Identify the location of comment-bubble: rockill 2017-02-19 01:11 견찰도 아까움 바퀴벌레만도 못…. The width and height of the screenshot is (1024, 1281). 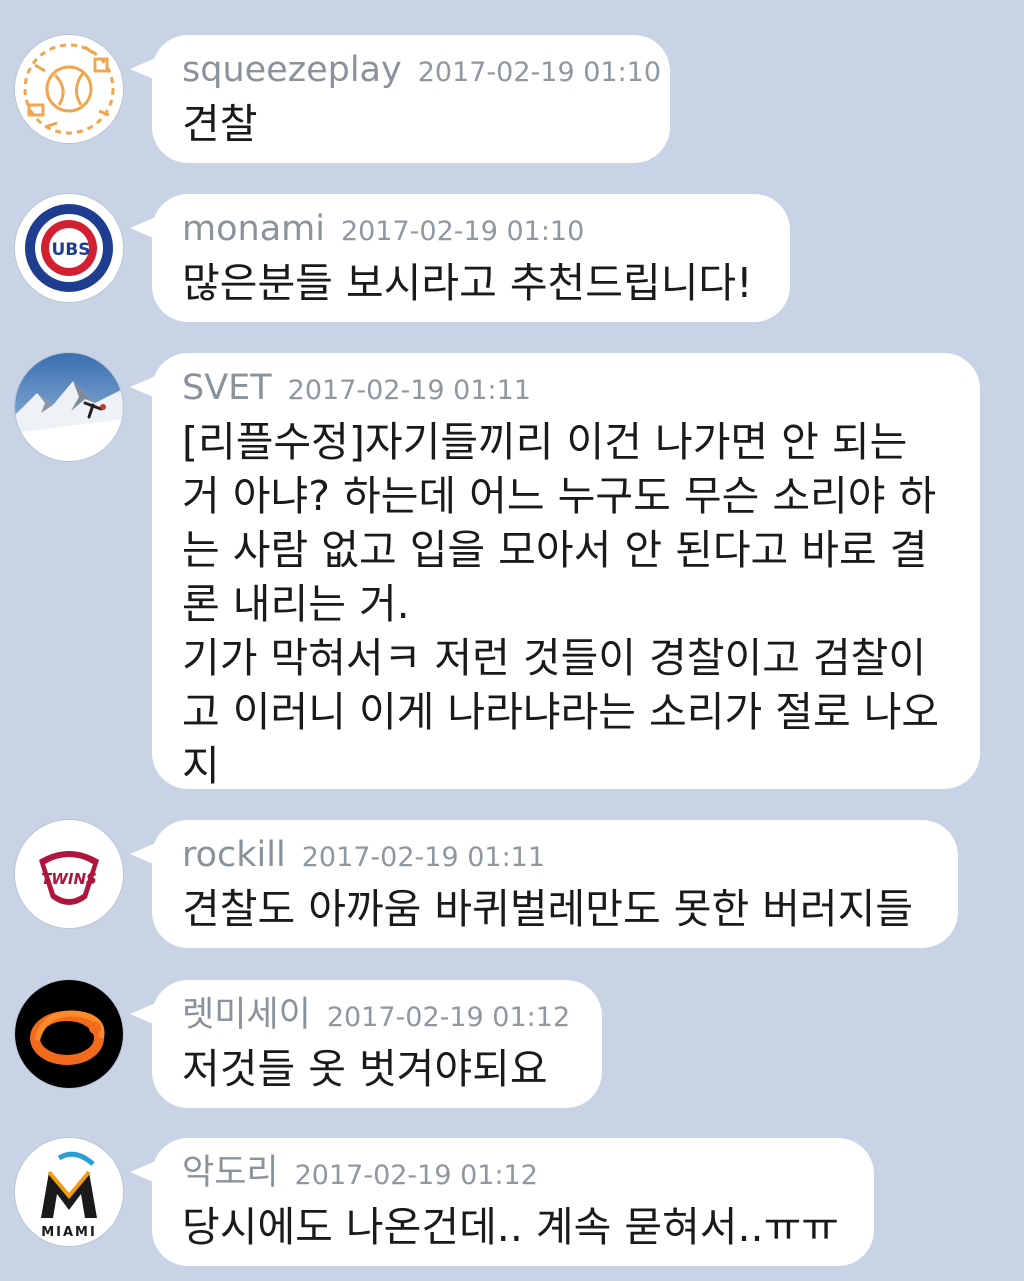
(544, 884).